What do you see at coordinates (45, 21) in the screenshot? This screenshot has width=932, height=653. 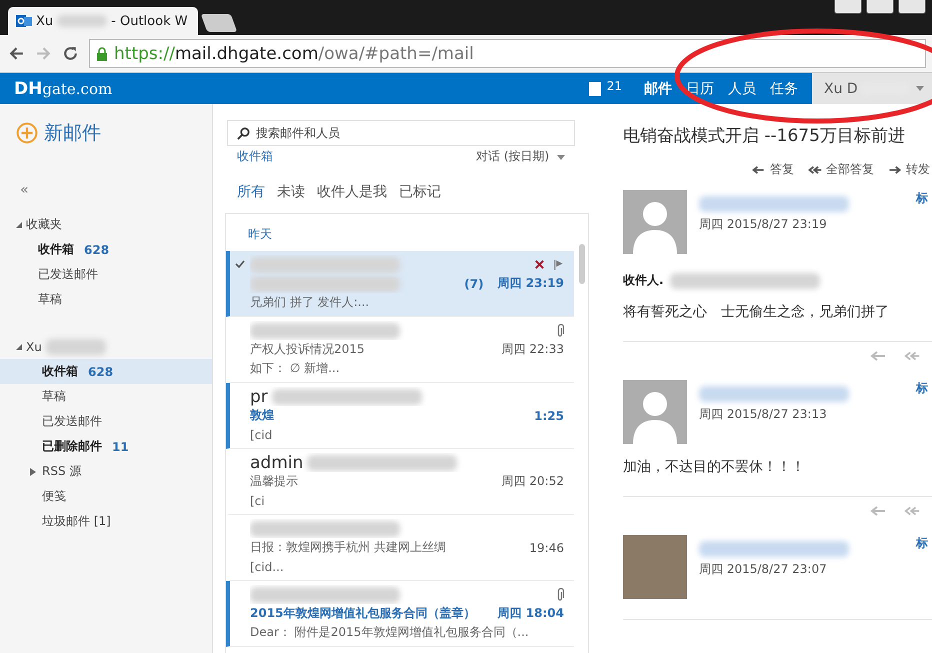 I see `tab-title: Xu` at bounding box center [45, 21].